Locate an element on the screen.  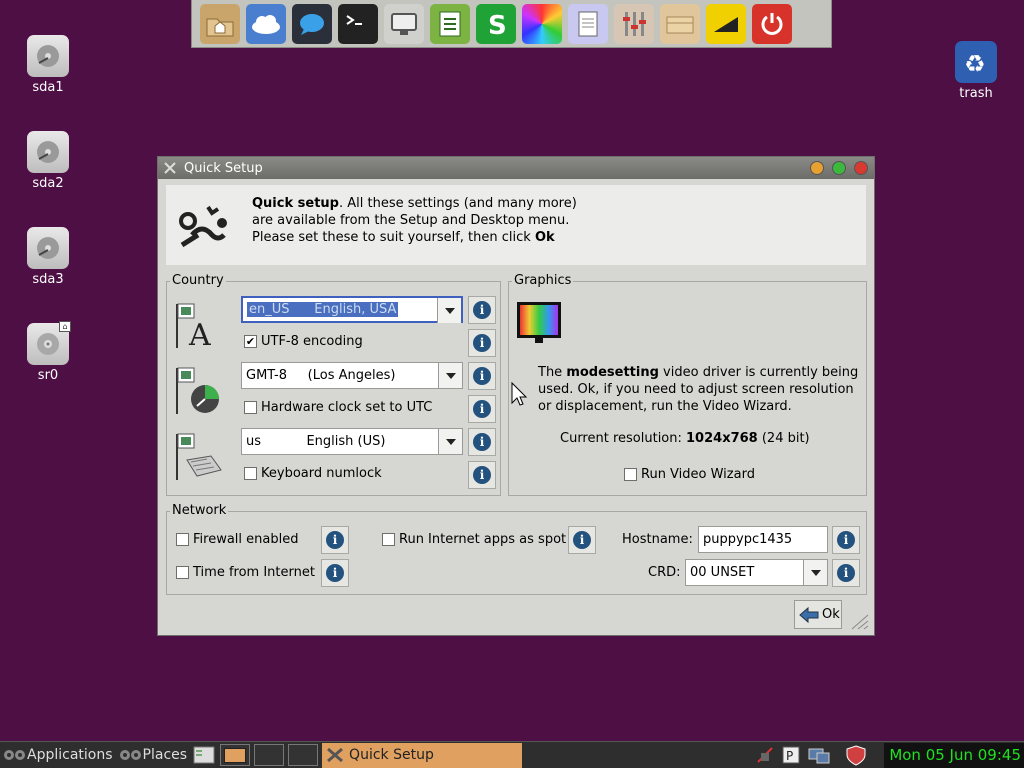
drive-sr0: ⌂ sr0 is located at coordinates (48, 352).